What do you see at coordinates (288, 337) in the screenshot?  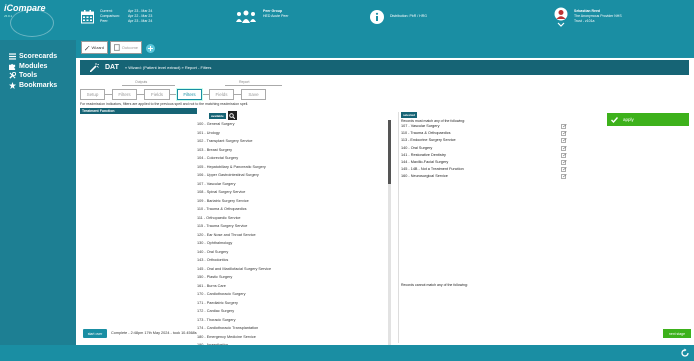 I see `available-item: 180 - Emergency Medicine Service` at bounding box center [288, 337].